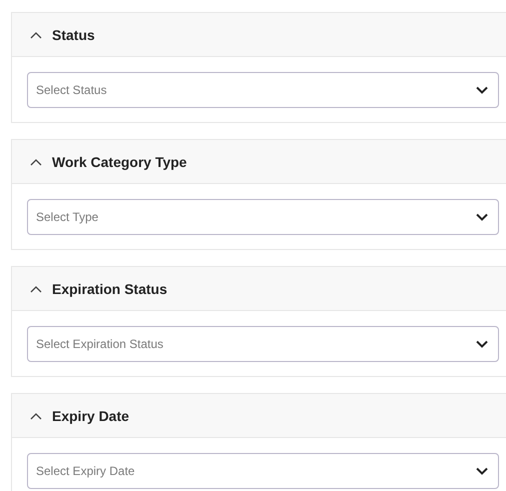 The height and width of the screenshot is (491, 506). Describe the element at coordinates (259, 162) in the screenshot. I see `panel-header: Work Category Type` at that location.